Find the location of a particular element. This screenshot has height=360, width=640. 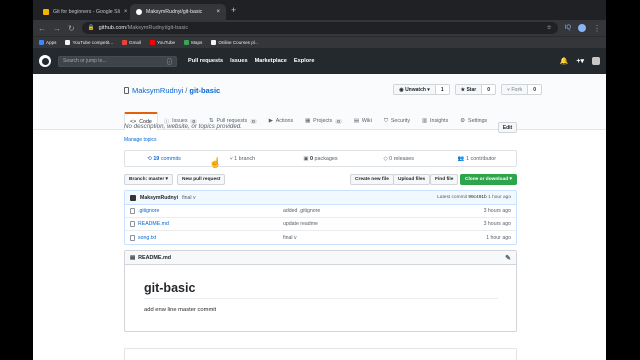

reload-icon: ↻ is located at coordinates (71, 28).